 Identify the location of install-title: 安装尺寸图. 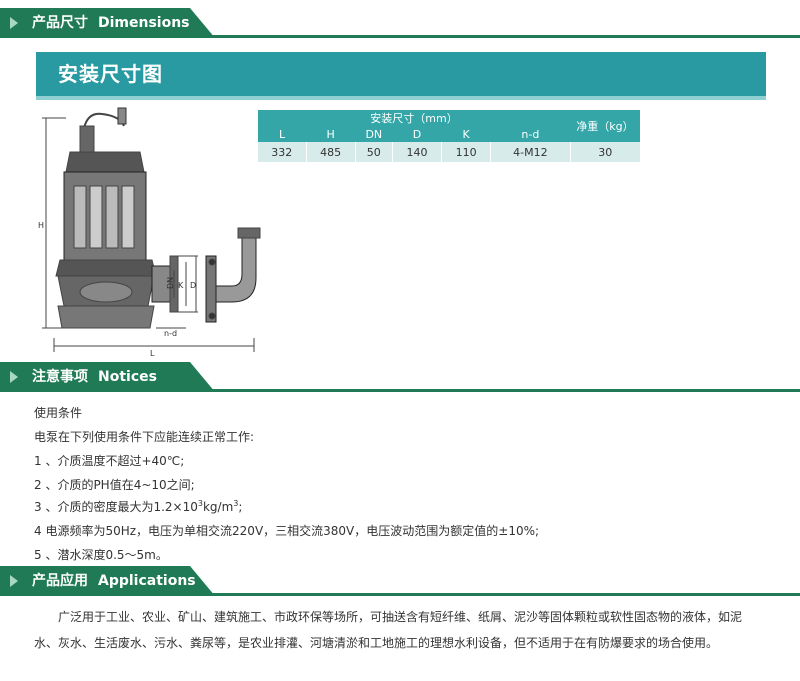
(110, 74).